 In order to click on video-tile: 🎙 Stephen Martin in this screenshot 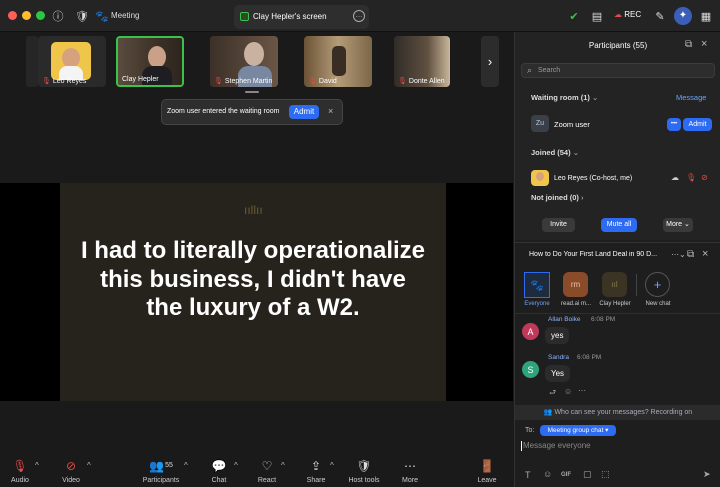, I will do `click(244, 61)`.